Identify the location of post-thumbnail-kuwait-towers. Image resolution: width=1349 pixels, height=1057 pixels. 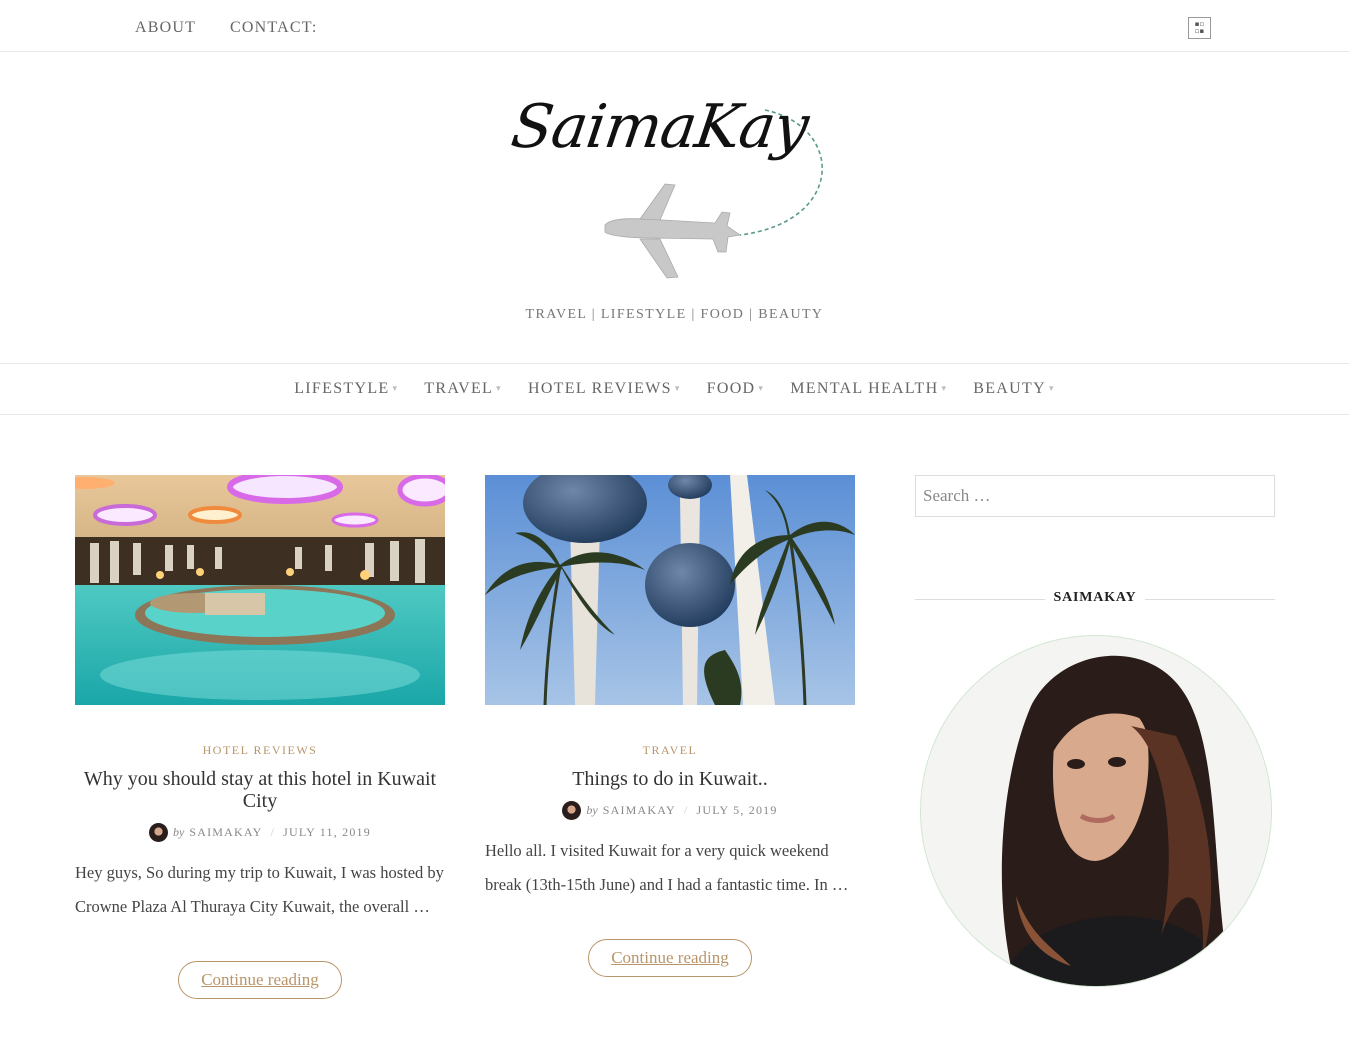
(670, 590).